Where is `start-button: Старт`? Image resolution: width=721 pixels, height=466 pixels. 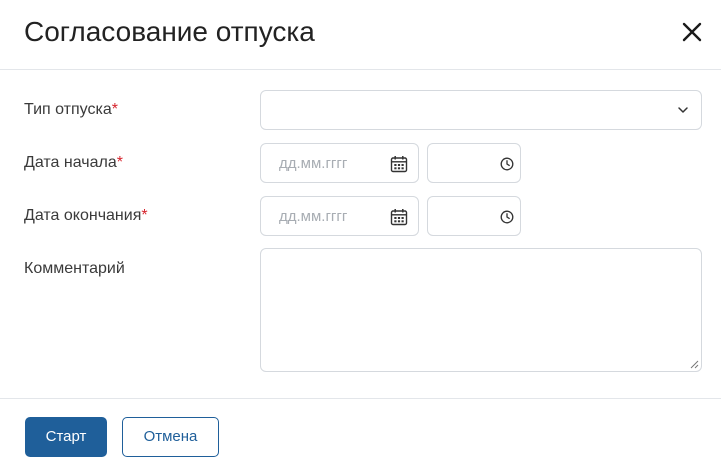
start-button: Старт is located at coordinates (66, 437).